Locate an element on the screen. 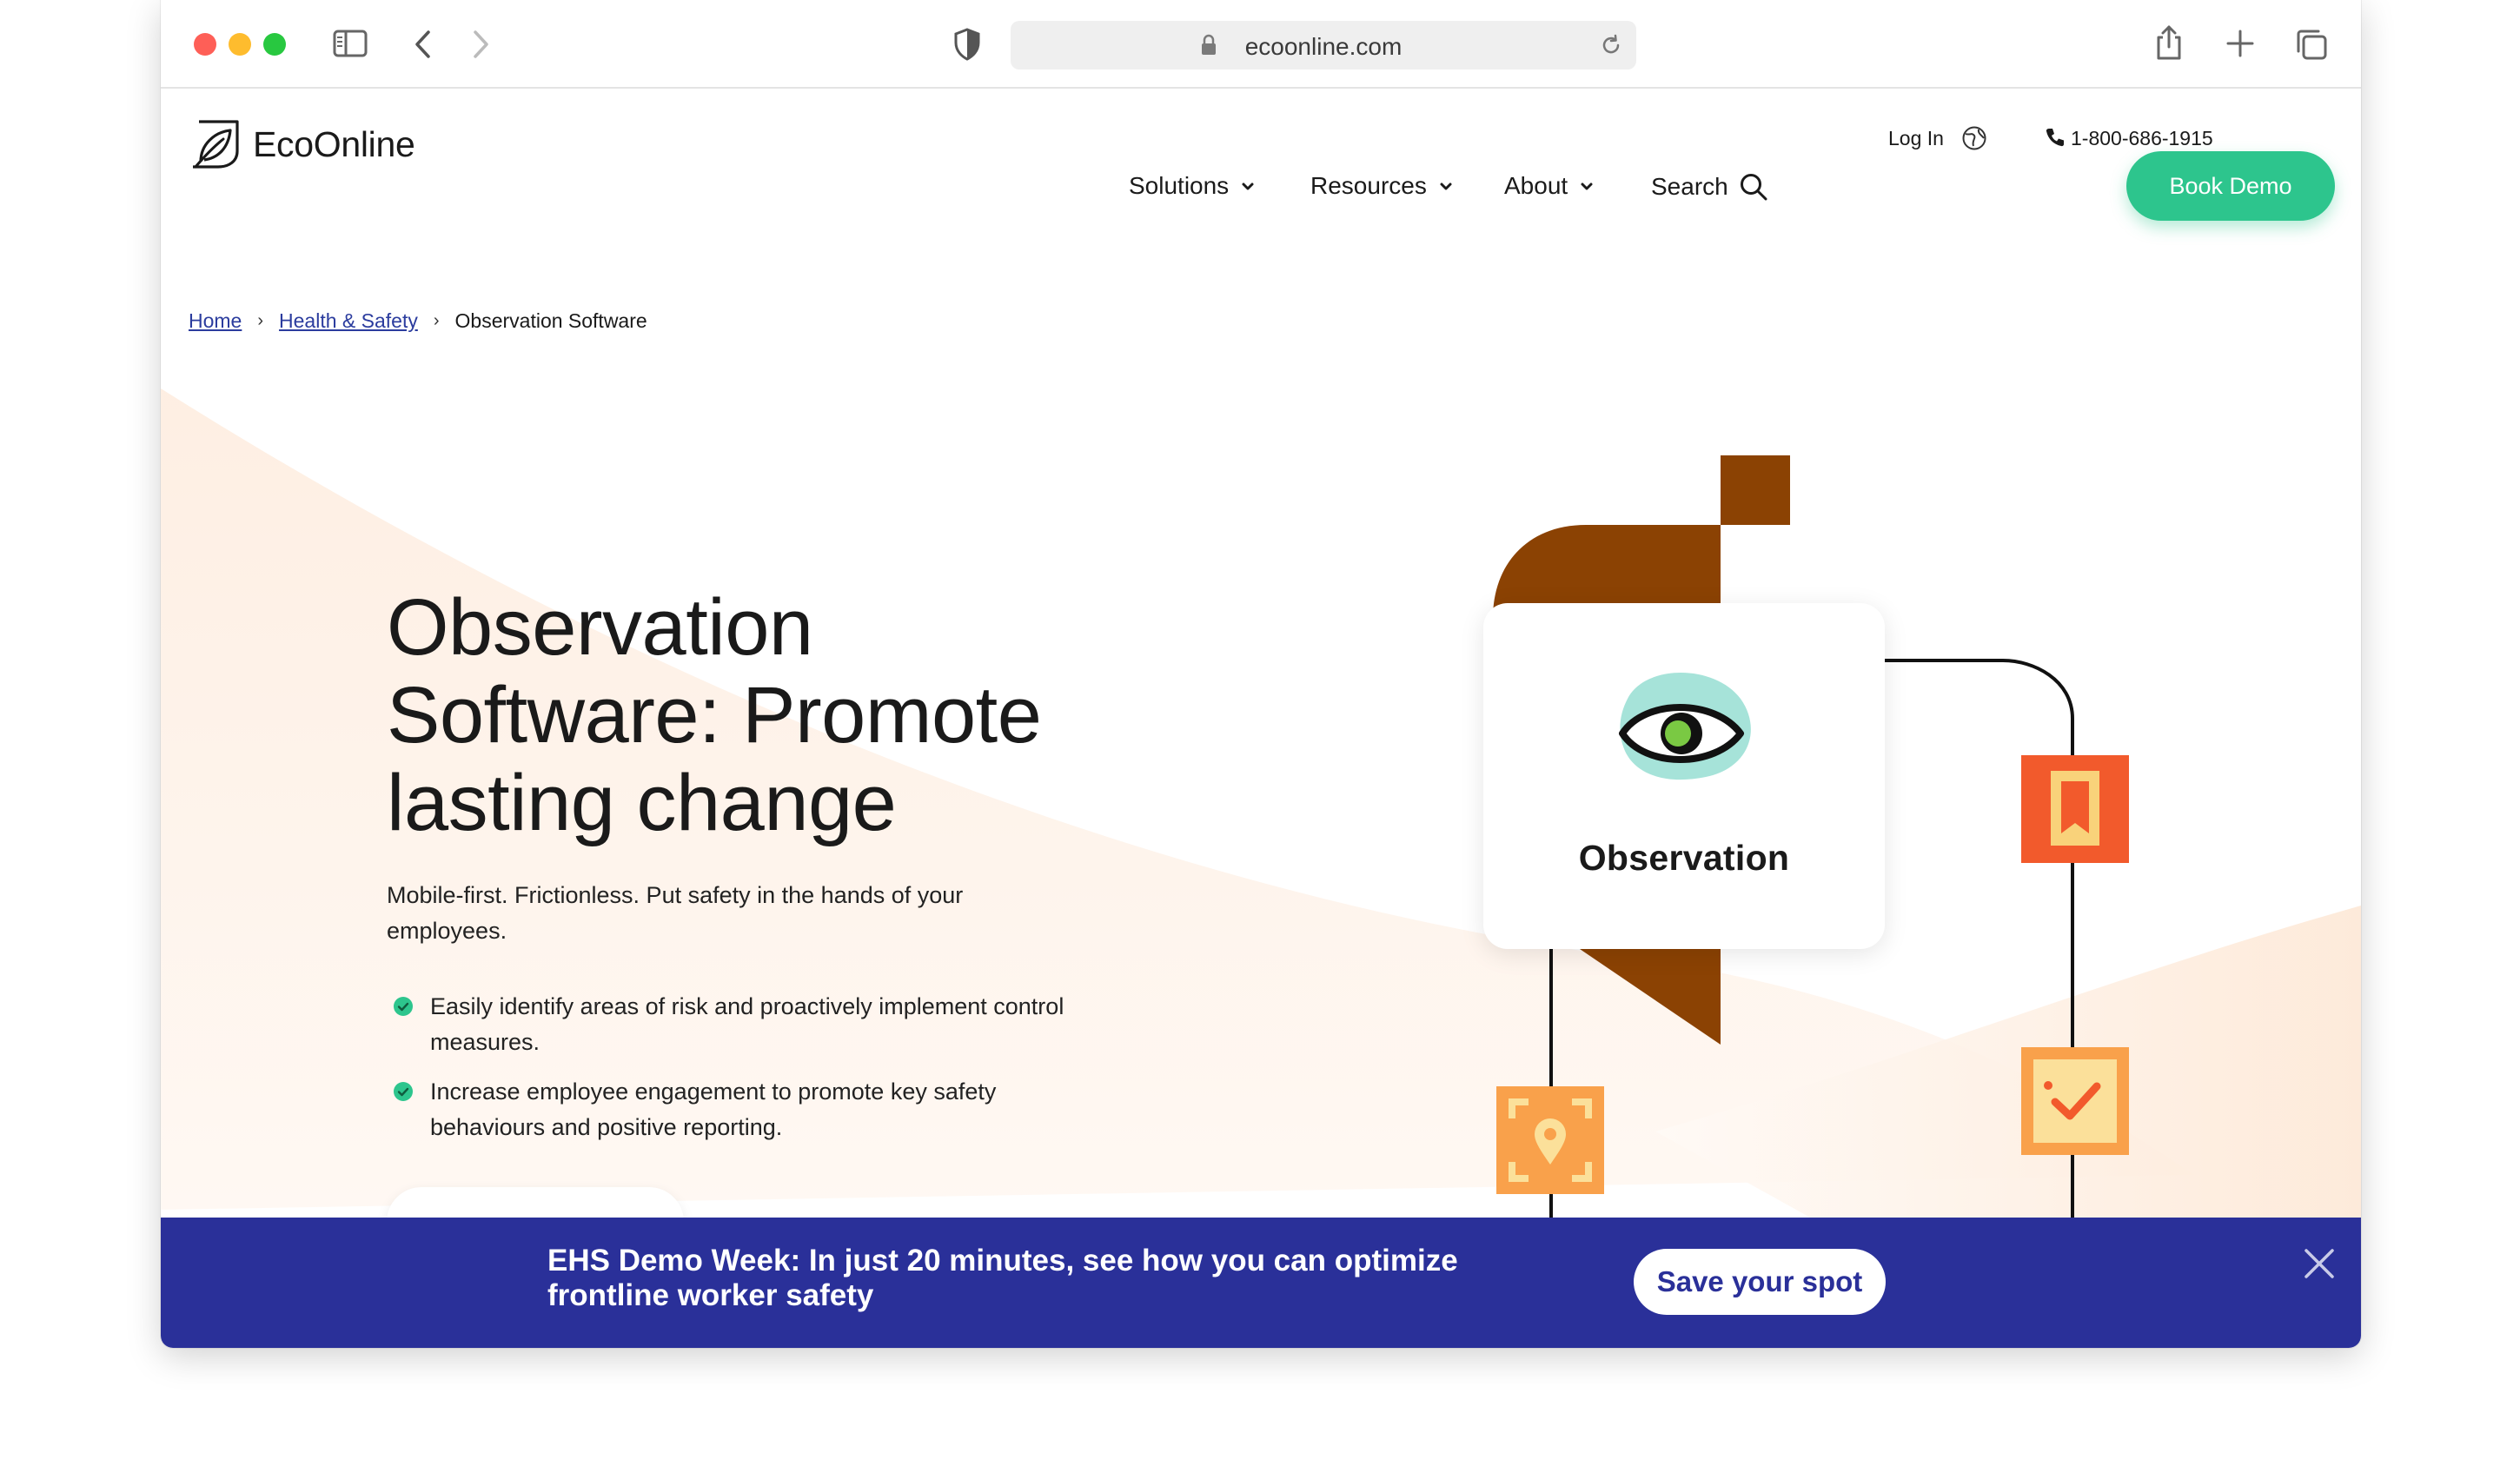  reload-icon is located at coordinates (1611, 47).